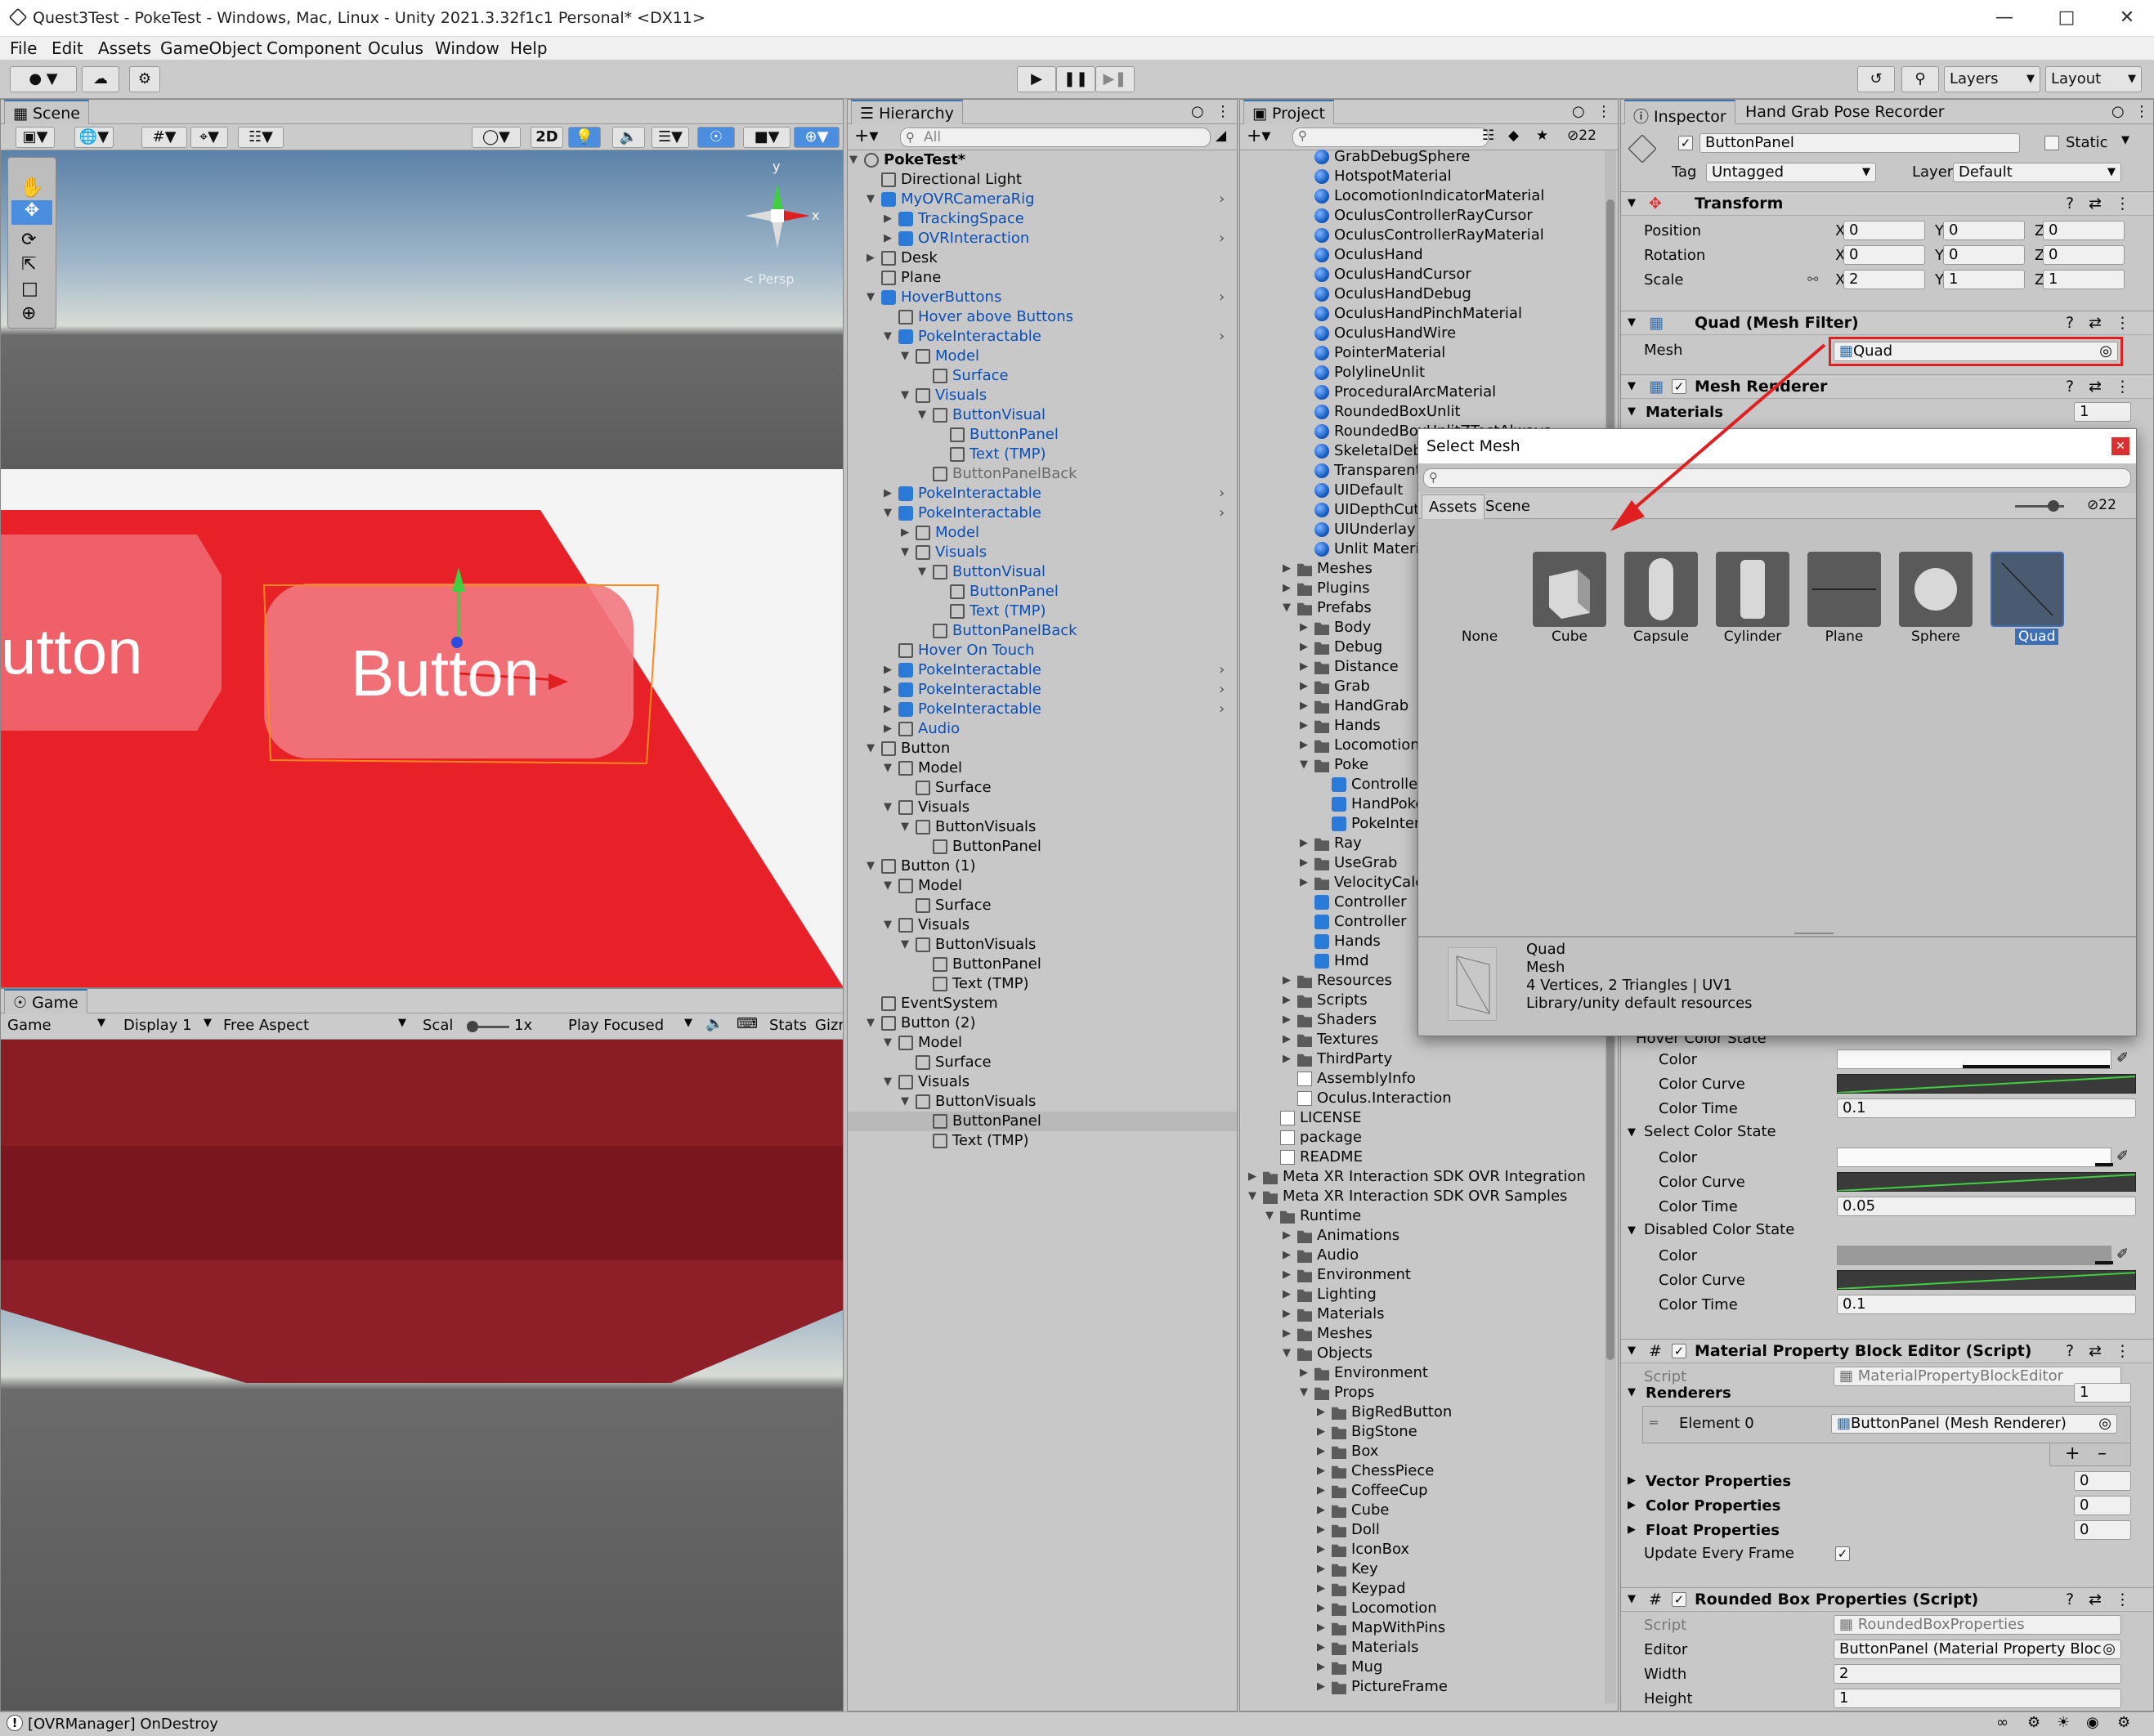 The width and height of the screenshot is (2154, 1736). Describe the element at coordinates (1421, 1196) in the screenshot. I see `project-item: ▼ Meta XR Interaction SDK OVR Samples` at that location.